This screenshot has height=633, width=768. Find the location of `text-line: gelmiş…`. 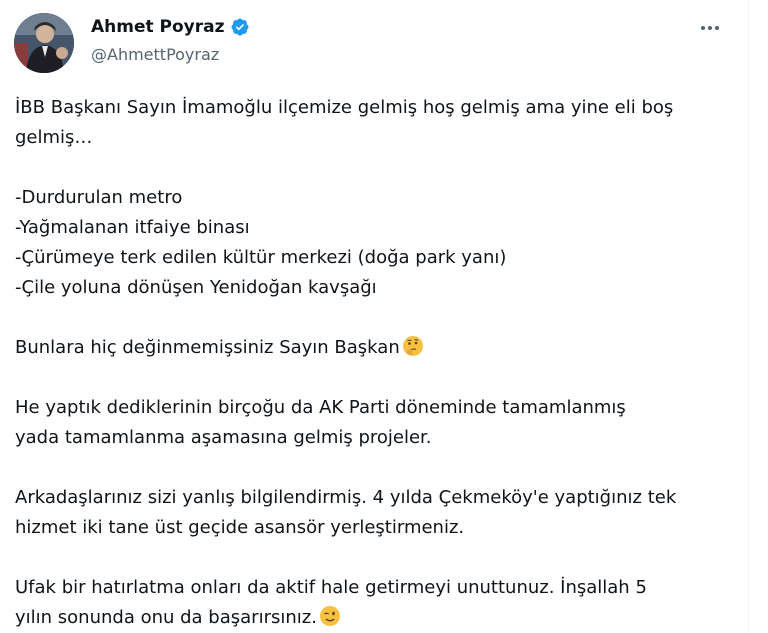

text-line: gelmiş… is located at coordinates (54, 137).